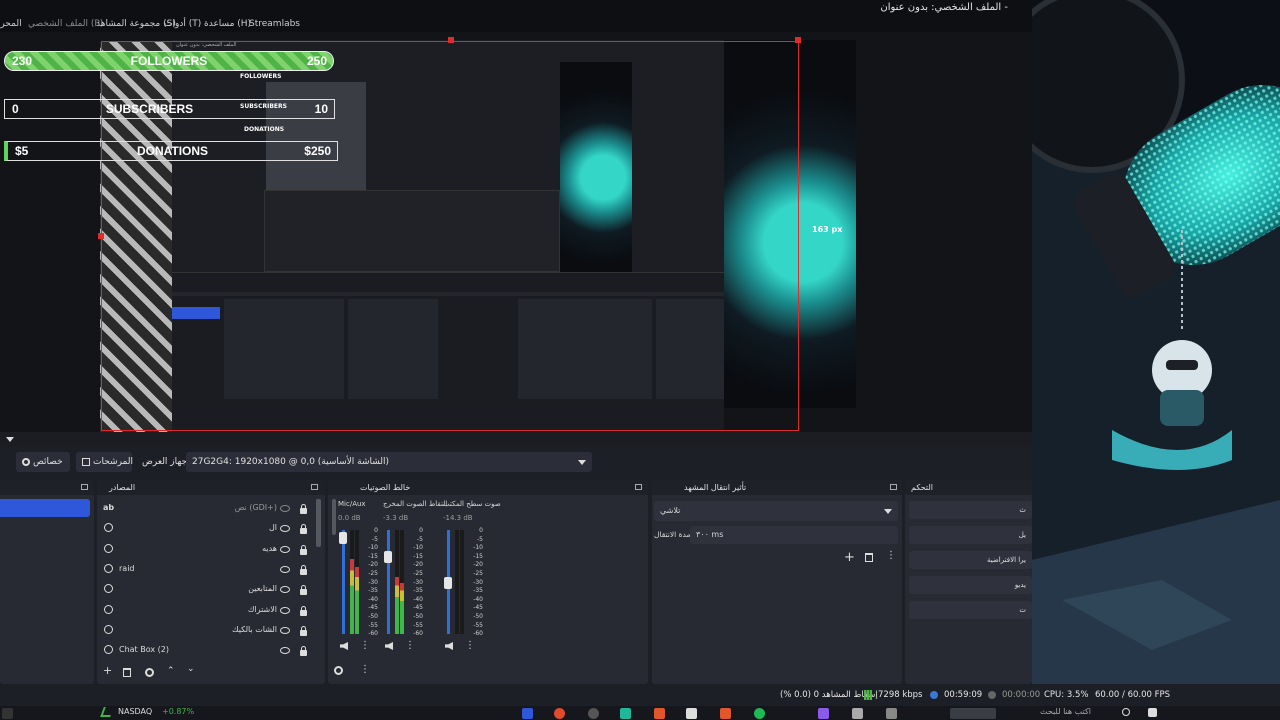 The height and width of the screenshot is (720, 1280). Describe the element at coordinates (206, 630) in the screenshot. I see `source-item: الشات بالكيك` at that location.